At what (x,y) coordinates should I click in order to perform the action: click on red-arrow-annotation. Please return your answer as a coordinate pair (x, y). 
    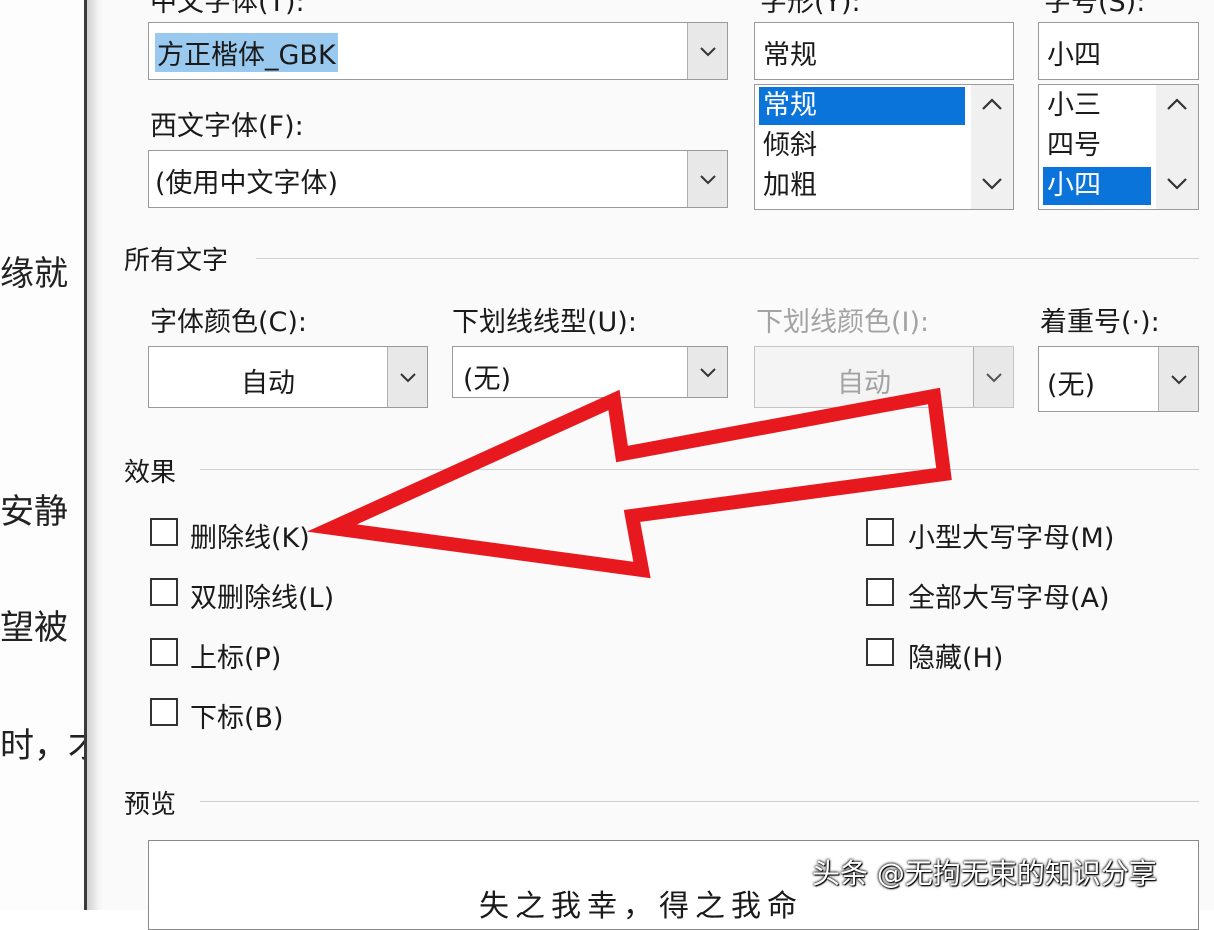
    Looking at the image, I should click on (629, 483).